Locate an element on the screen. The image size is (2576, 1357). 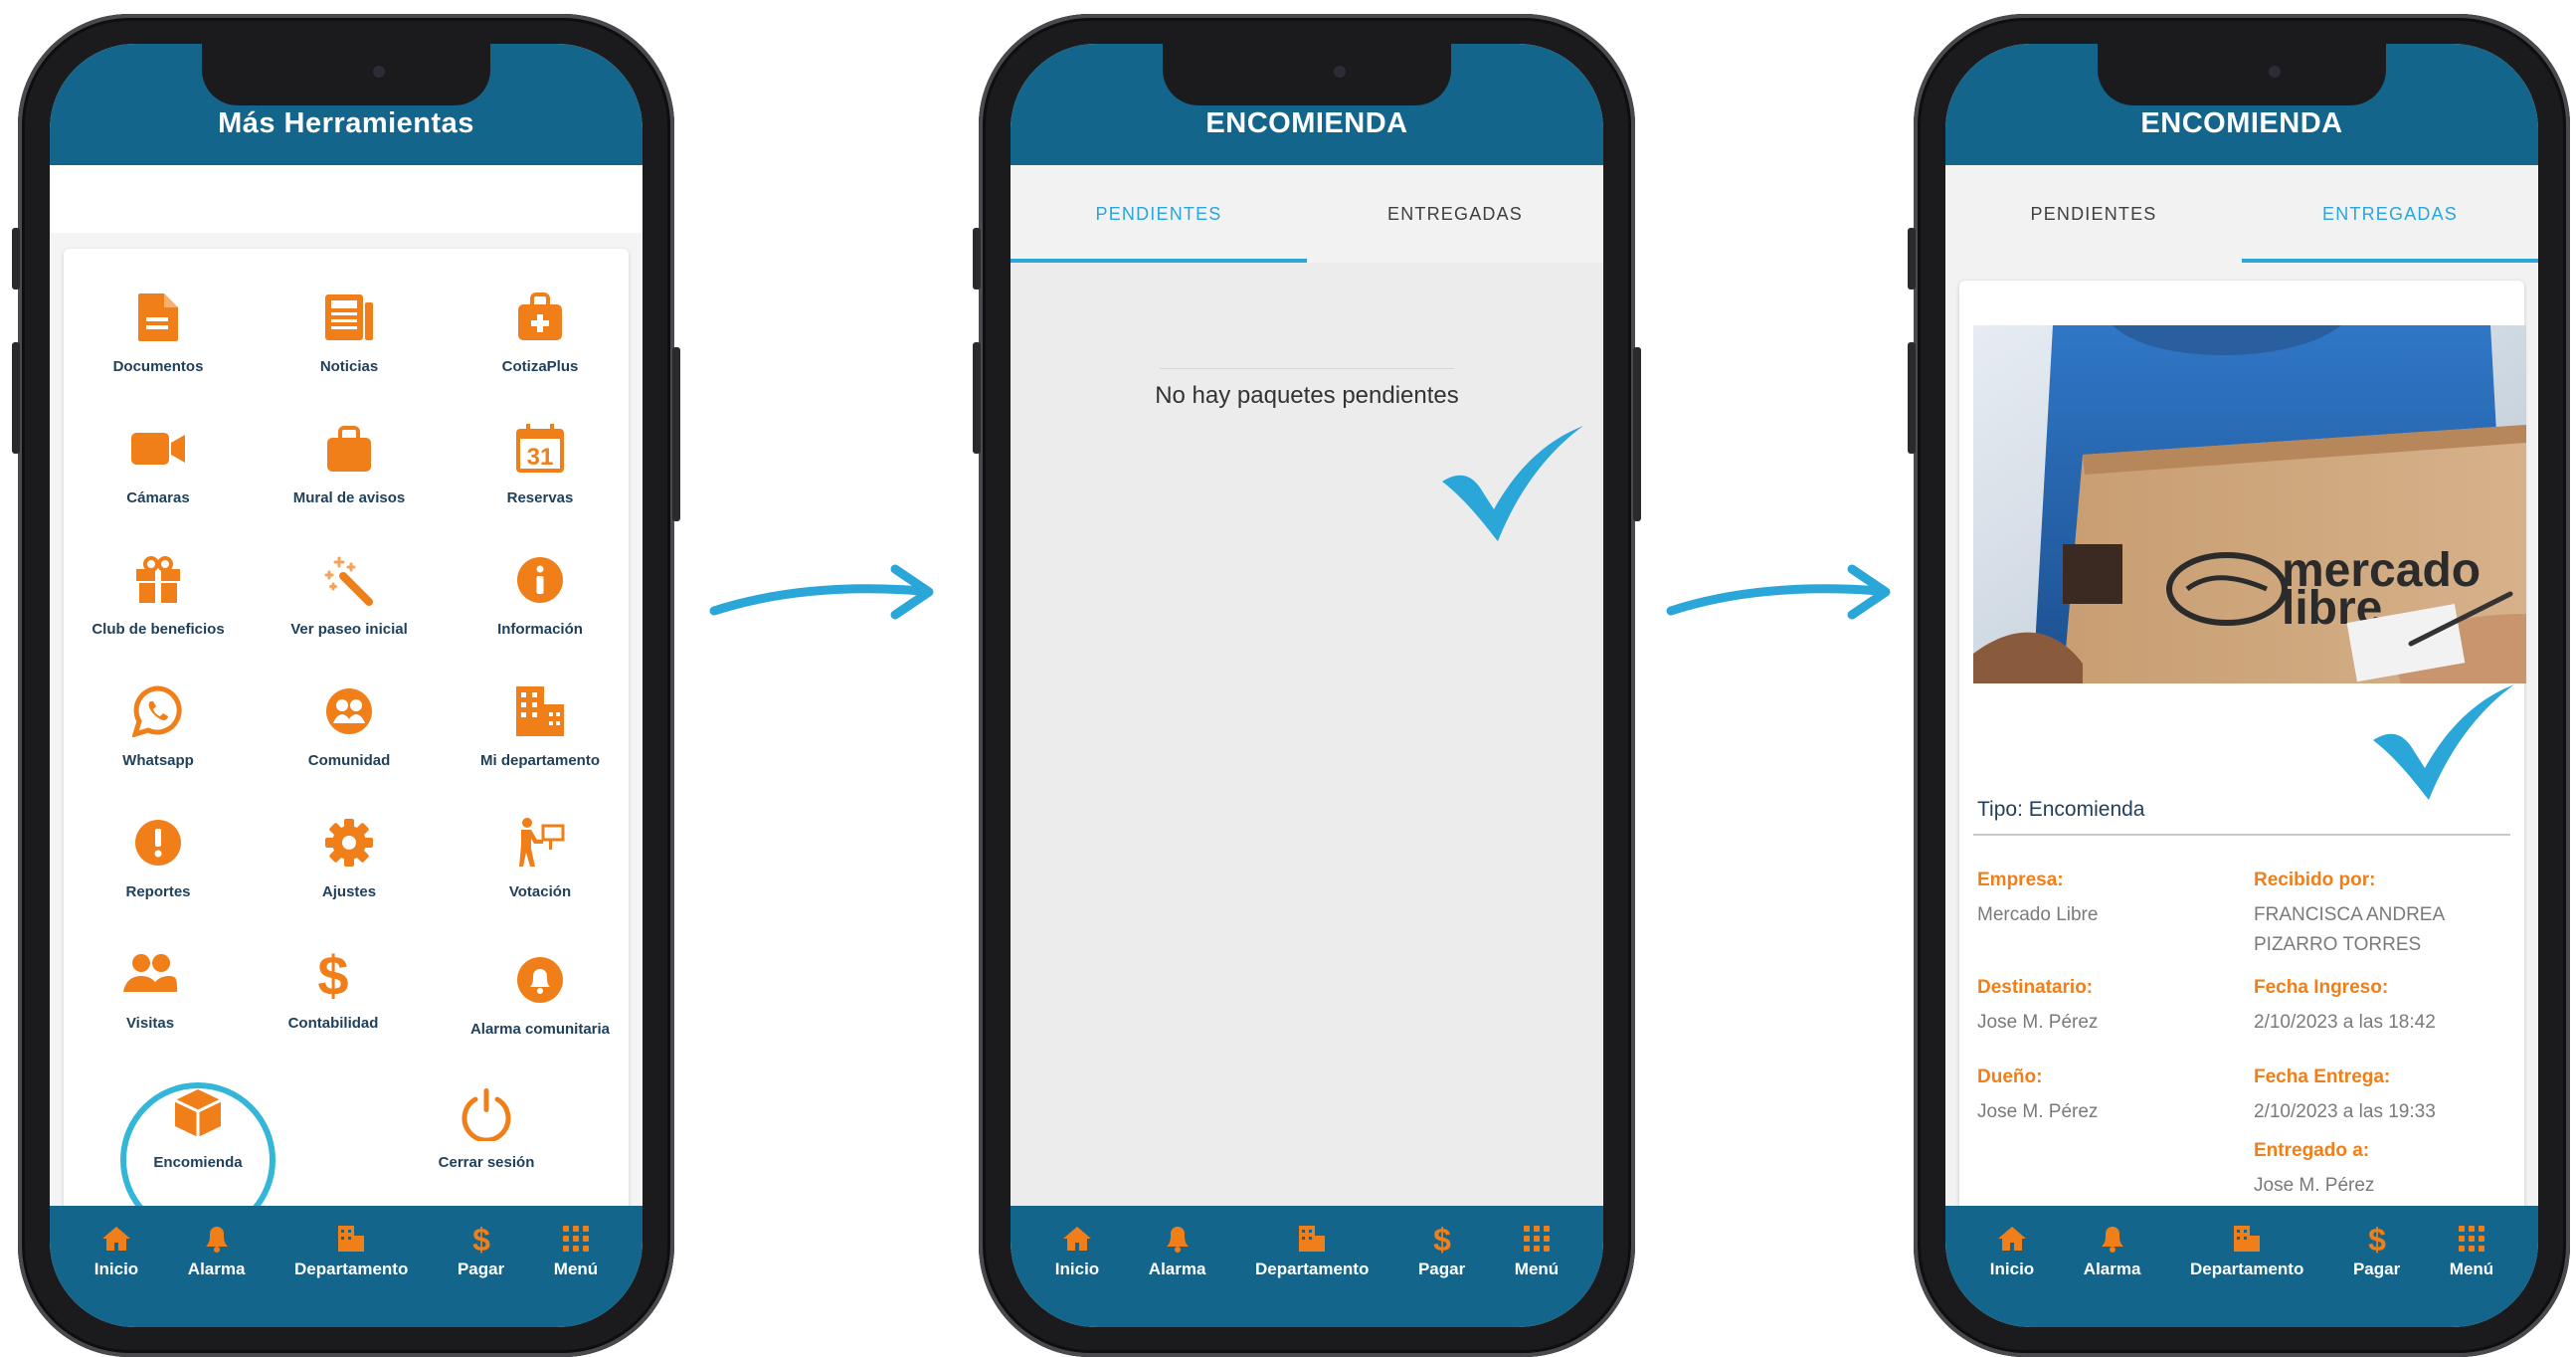
newspaper-icon is located at coordinates (349, 317).